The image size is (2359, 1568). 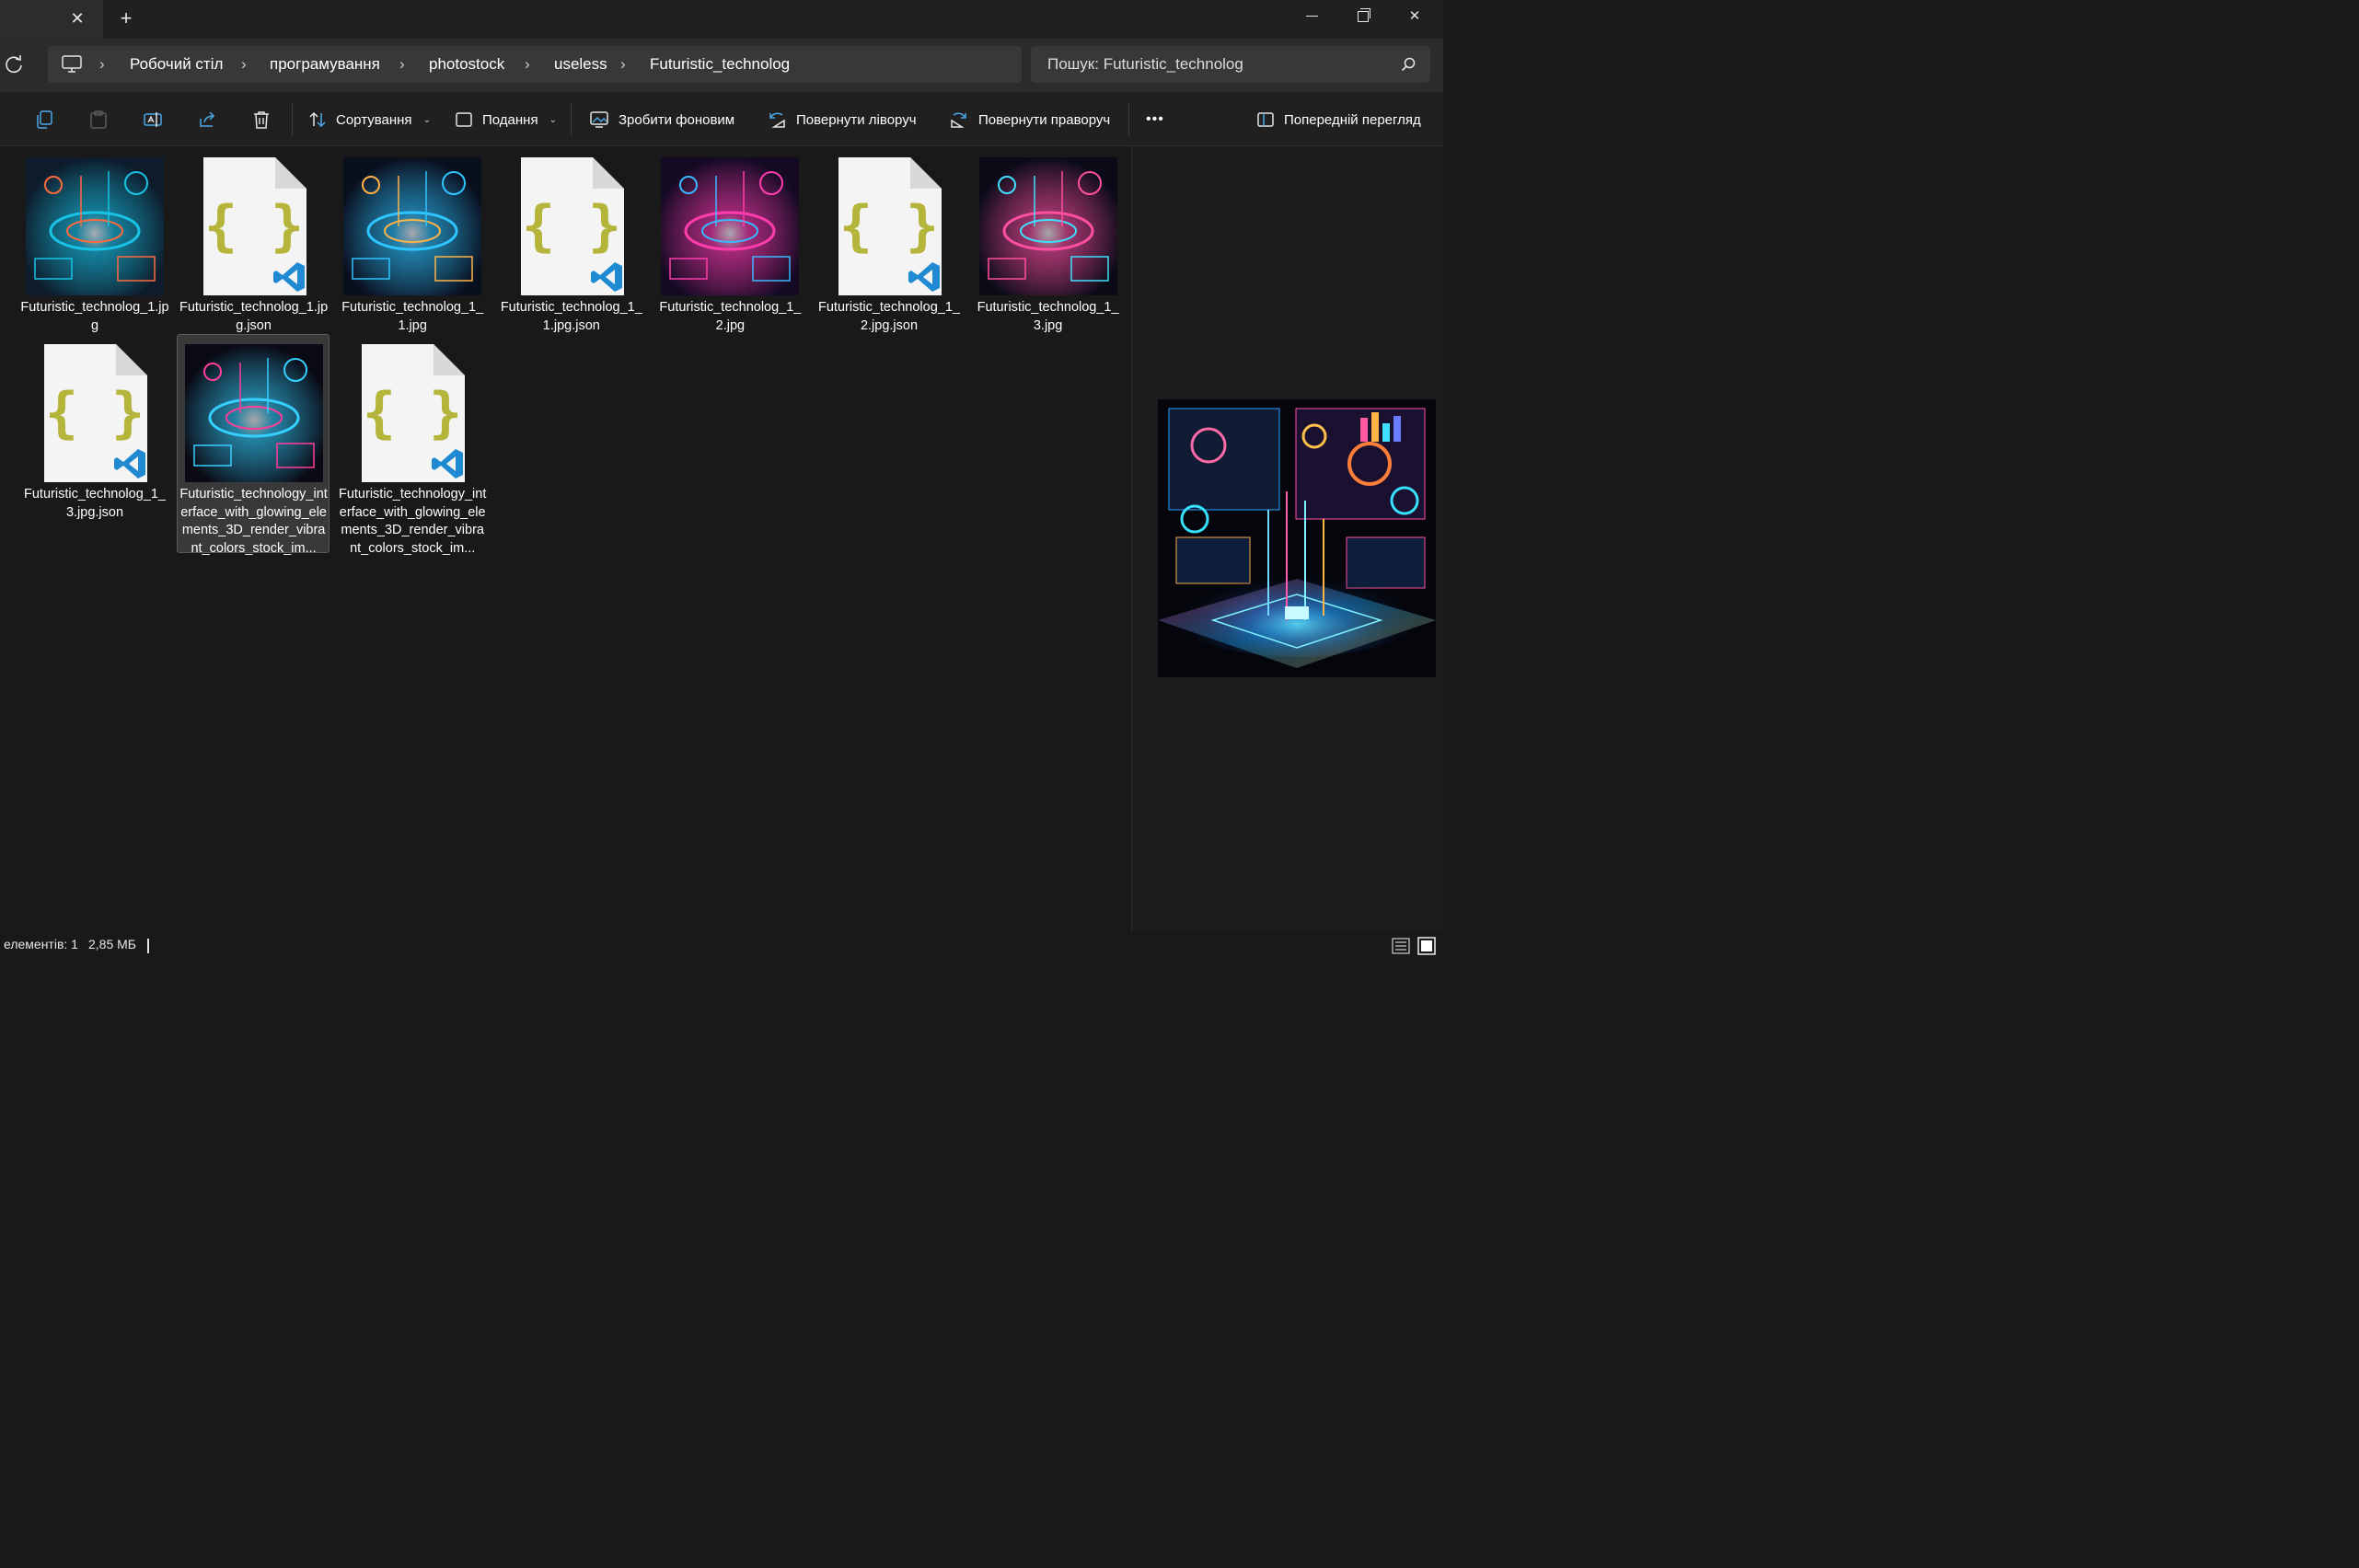 What do you see at coordinates (52, 19) in the screenshot?
I see `tab-active: ✕` at bounding box center [52, 19].